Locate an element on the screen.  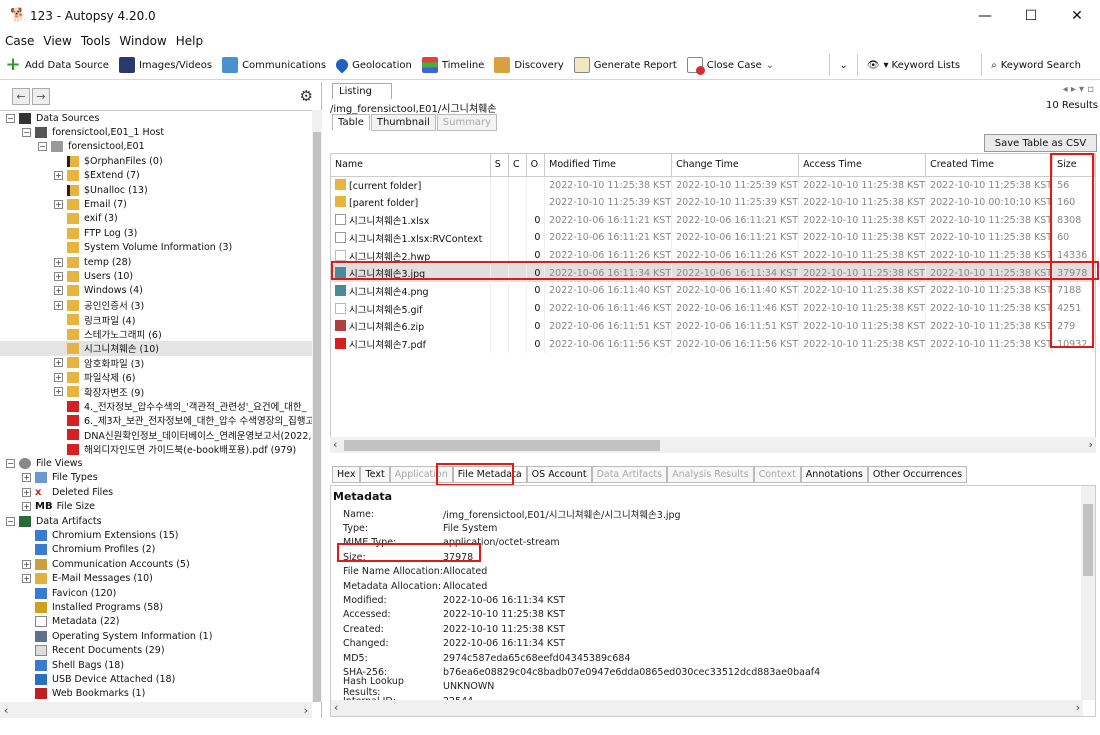
tab-other-occurrences: Other Occurrences is located at coordinates (917, 474).